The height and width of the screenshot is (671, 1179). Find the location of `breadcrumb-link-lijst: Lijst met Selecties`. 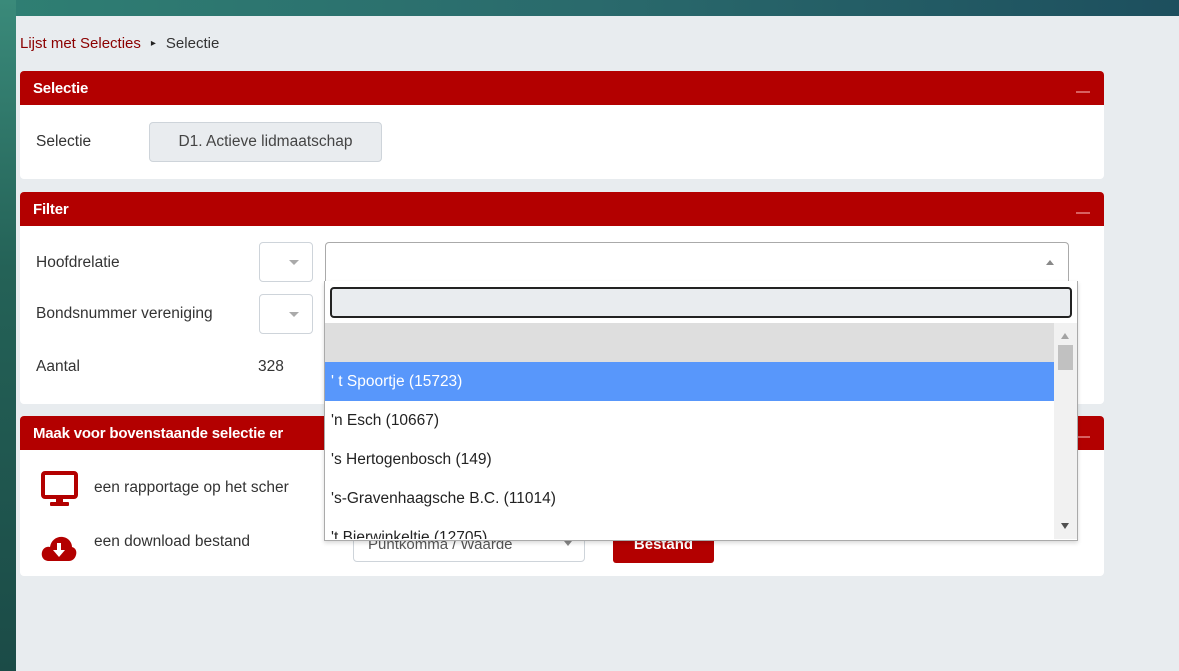

breadcrumb-link-lijst: Lijst met Selecties is located at coordinates (80, 43).